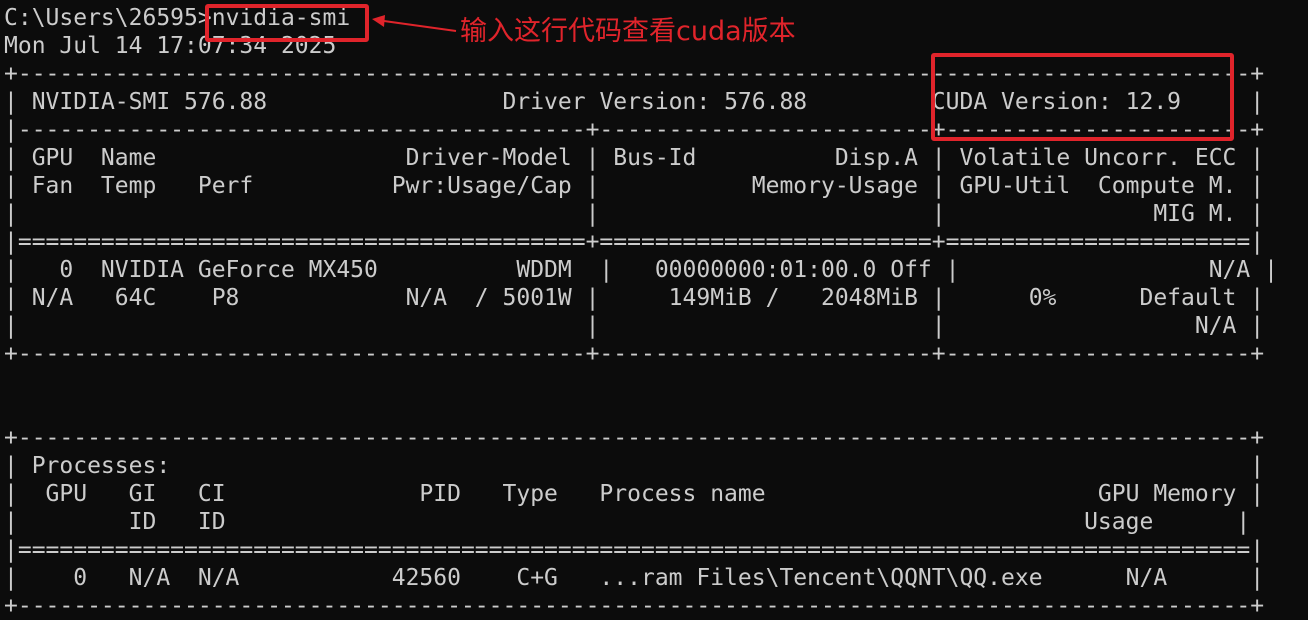  I want to click on command-text: nvidia-smi, so click(281, 18).